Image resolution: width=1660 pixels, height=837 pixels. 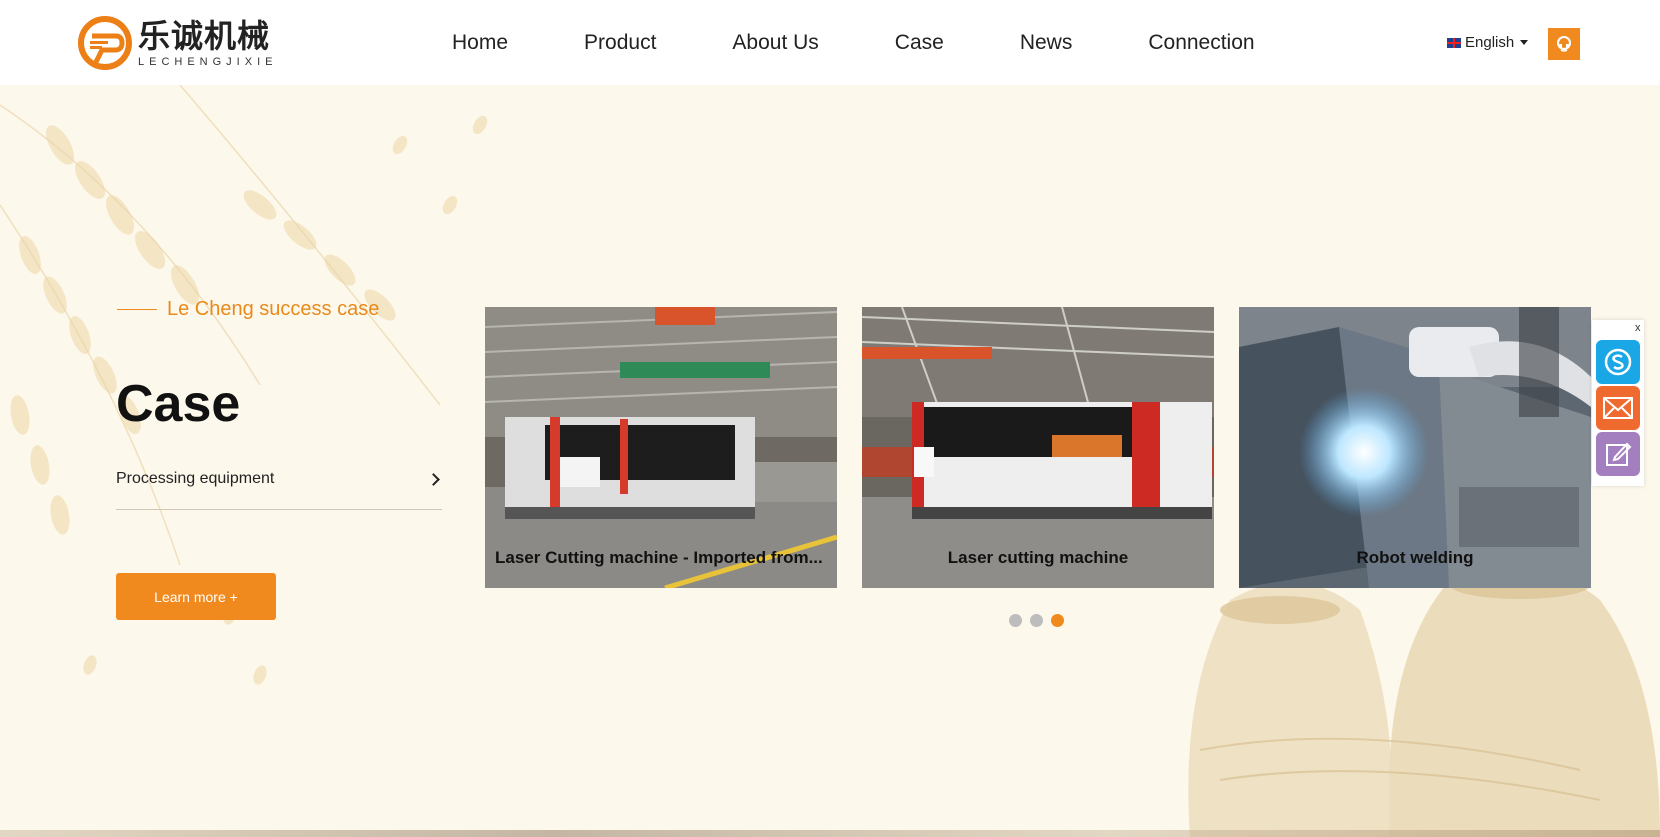 I want to click on nav-news: News, so click(x=1046, y=43).